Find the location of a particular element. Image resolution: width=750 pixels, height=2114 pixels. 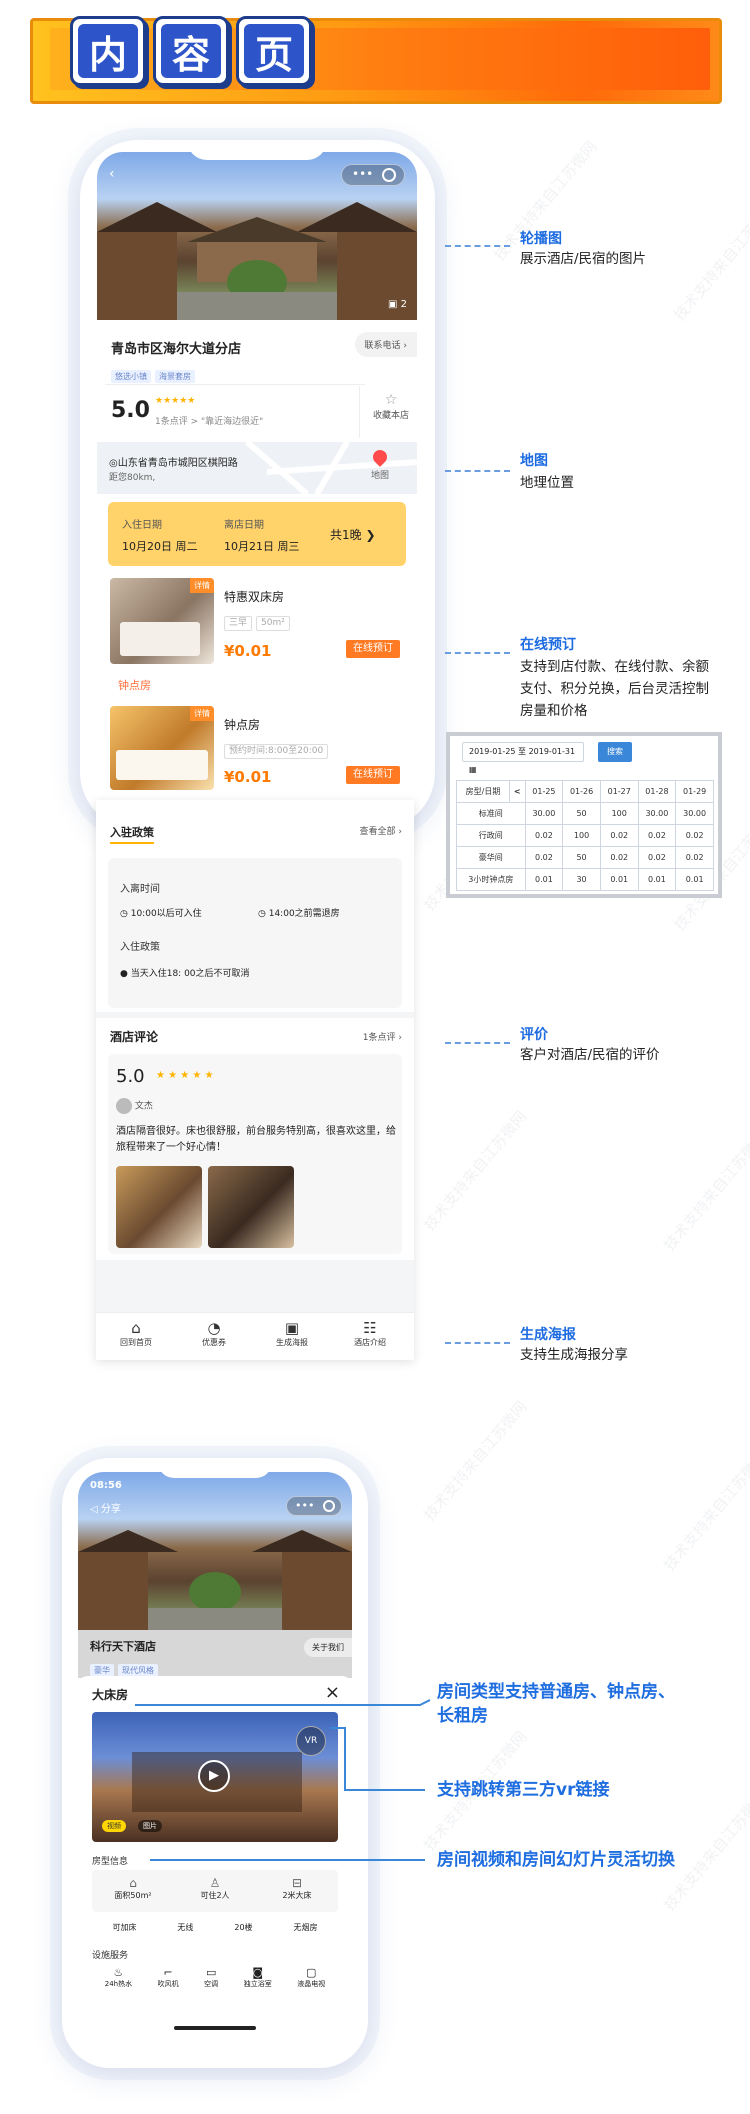

callout-room-types: 房间类型支持普通房、钟点房、长租房 is located at coordinates (556, 1704).